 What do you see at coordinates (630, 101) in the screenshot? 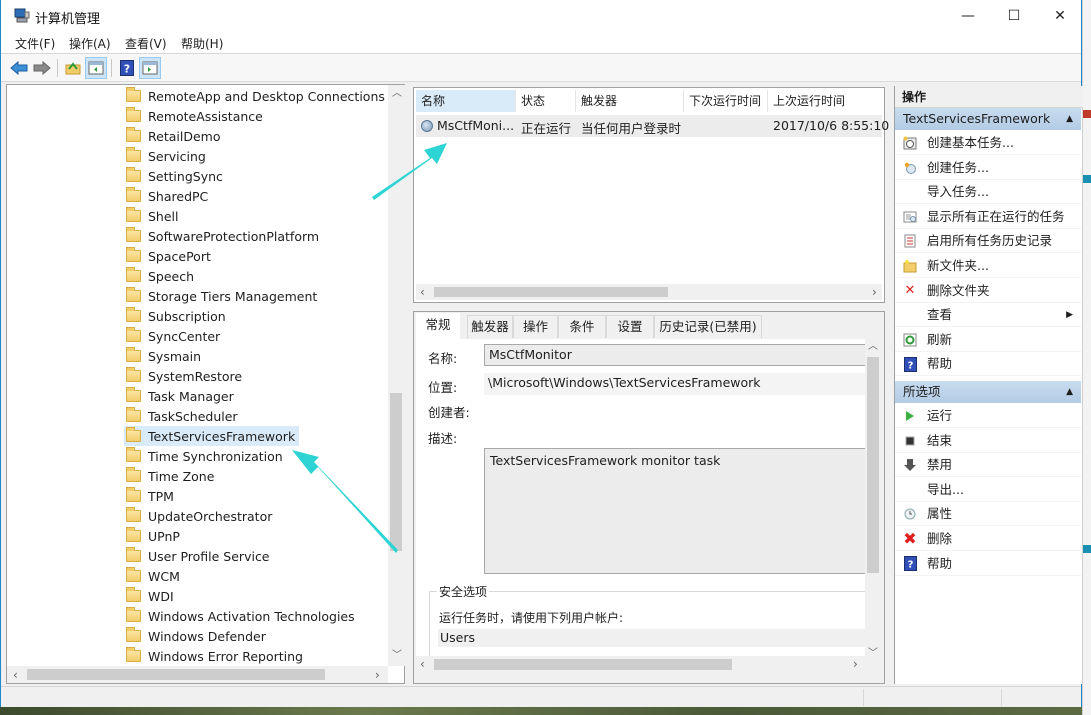
I see `column-header-trigger: 触发器` at bounding box center [630, 101].